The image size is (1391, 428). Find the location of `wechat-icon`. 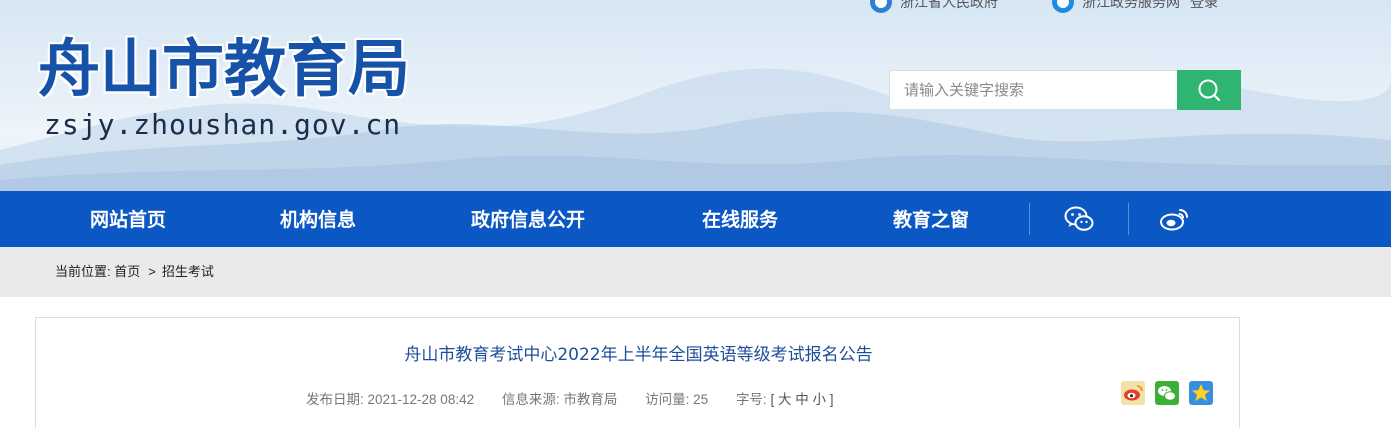

wechat-icon is located at coordinates (1079, 219).